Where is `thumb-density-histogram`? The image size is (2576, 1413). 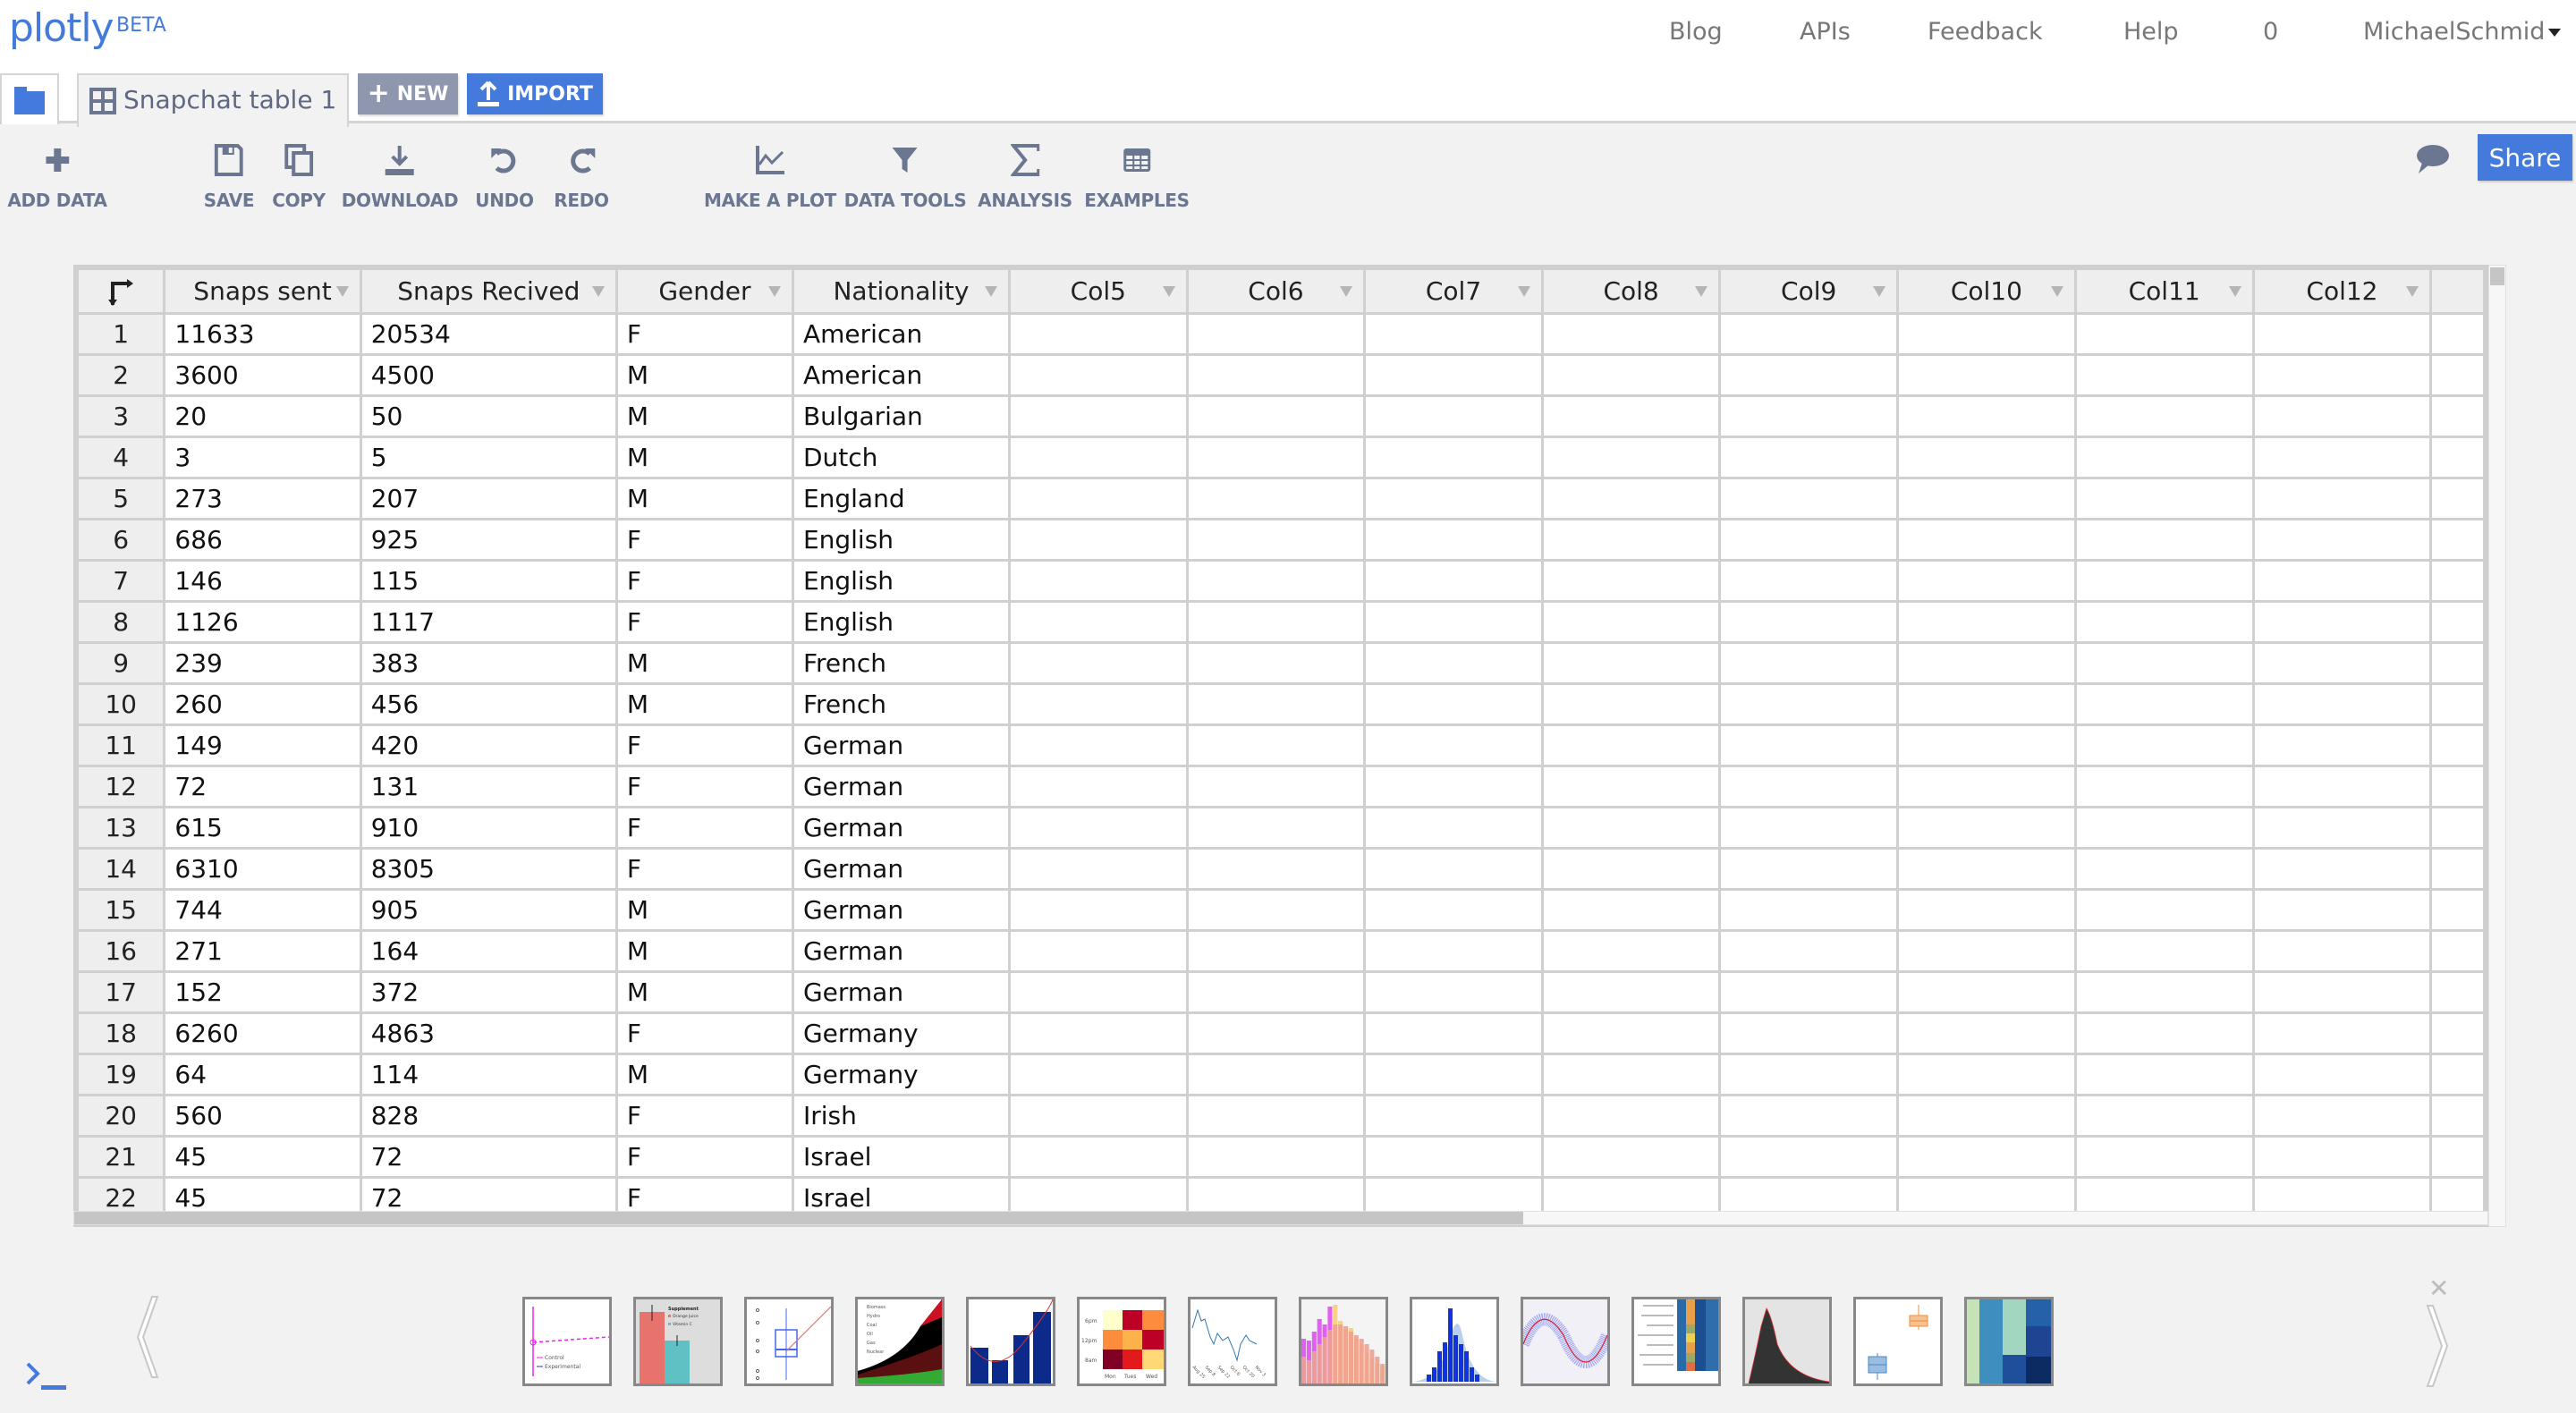 thumb-density-histogram is located at coordinates (1787, 1341).